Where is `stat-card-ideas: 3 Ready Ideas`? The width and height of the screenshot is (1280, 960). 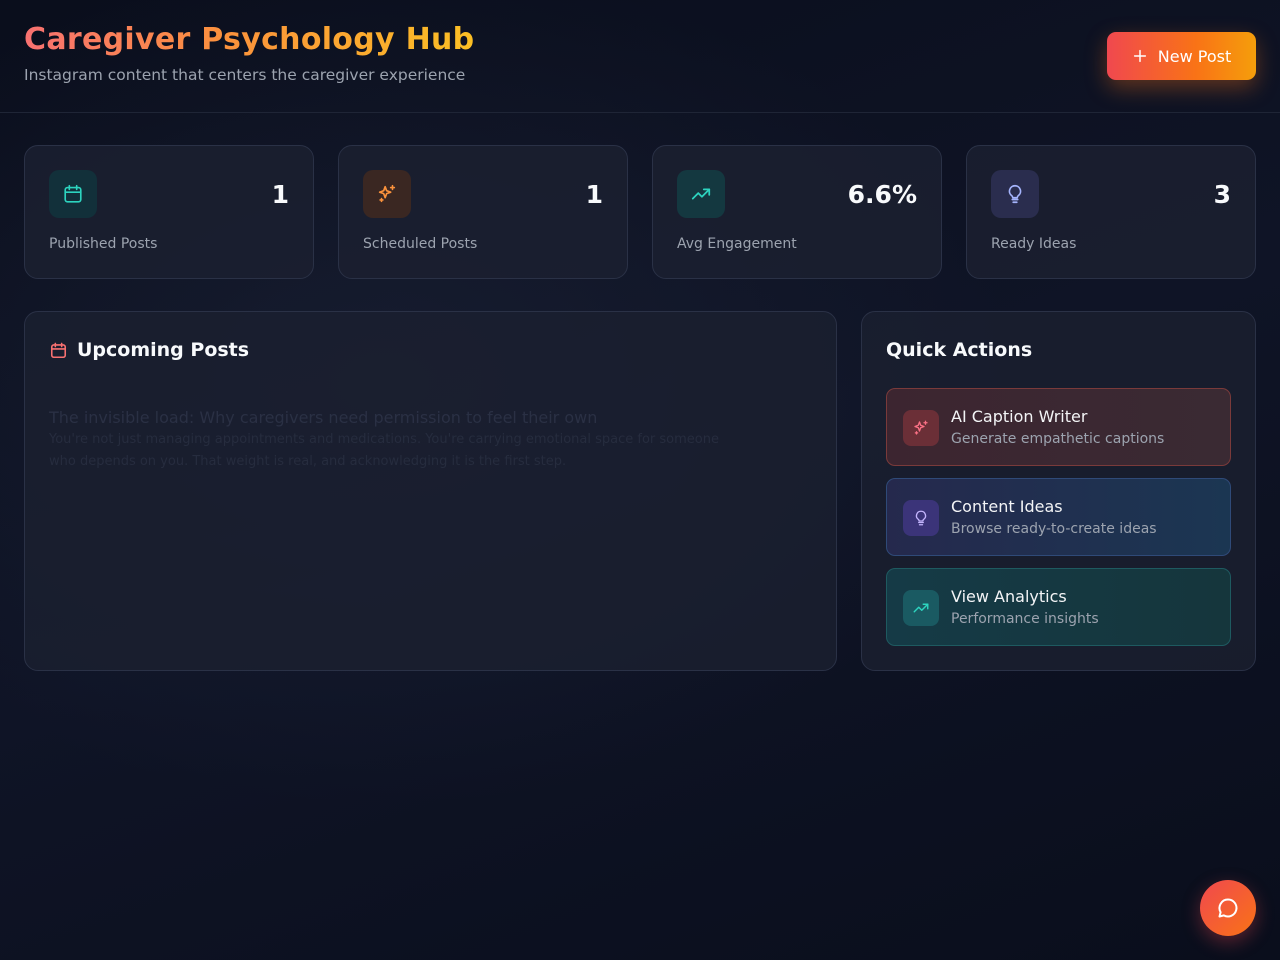 stat-card-ideas: 3 Ready Ideas is located at coordinates (1111, 212).